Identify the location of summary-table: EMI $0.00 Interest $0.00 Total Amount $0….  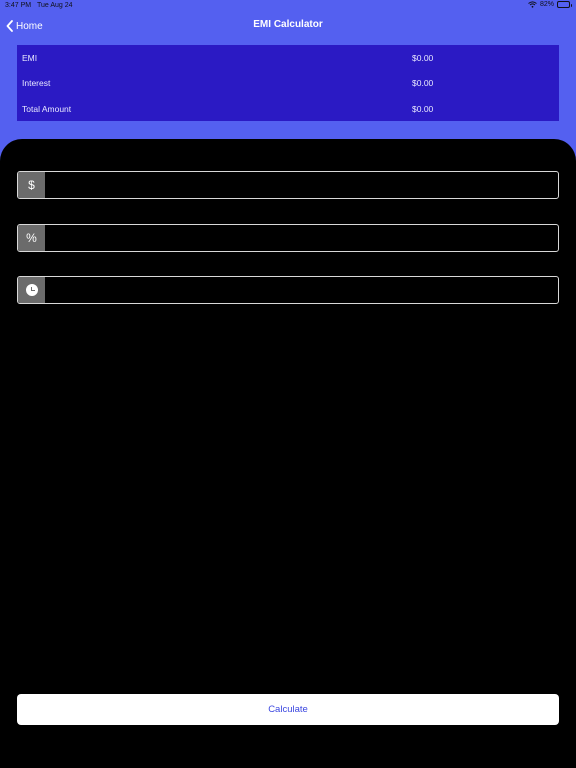
(288, 83).